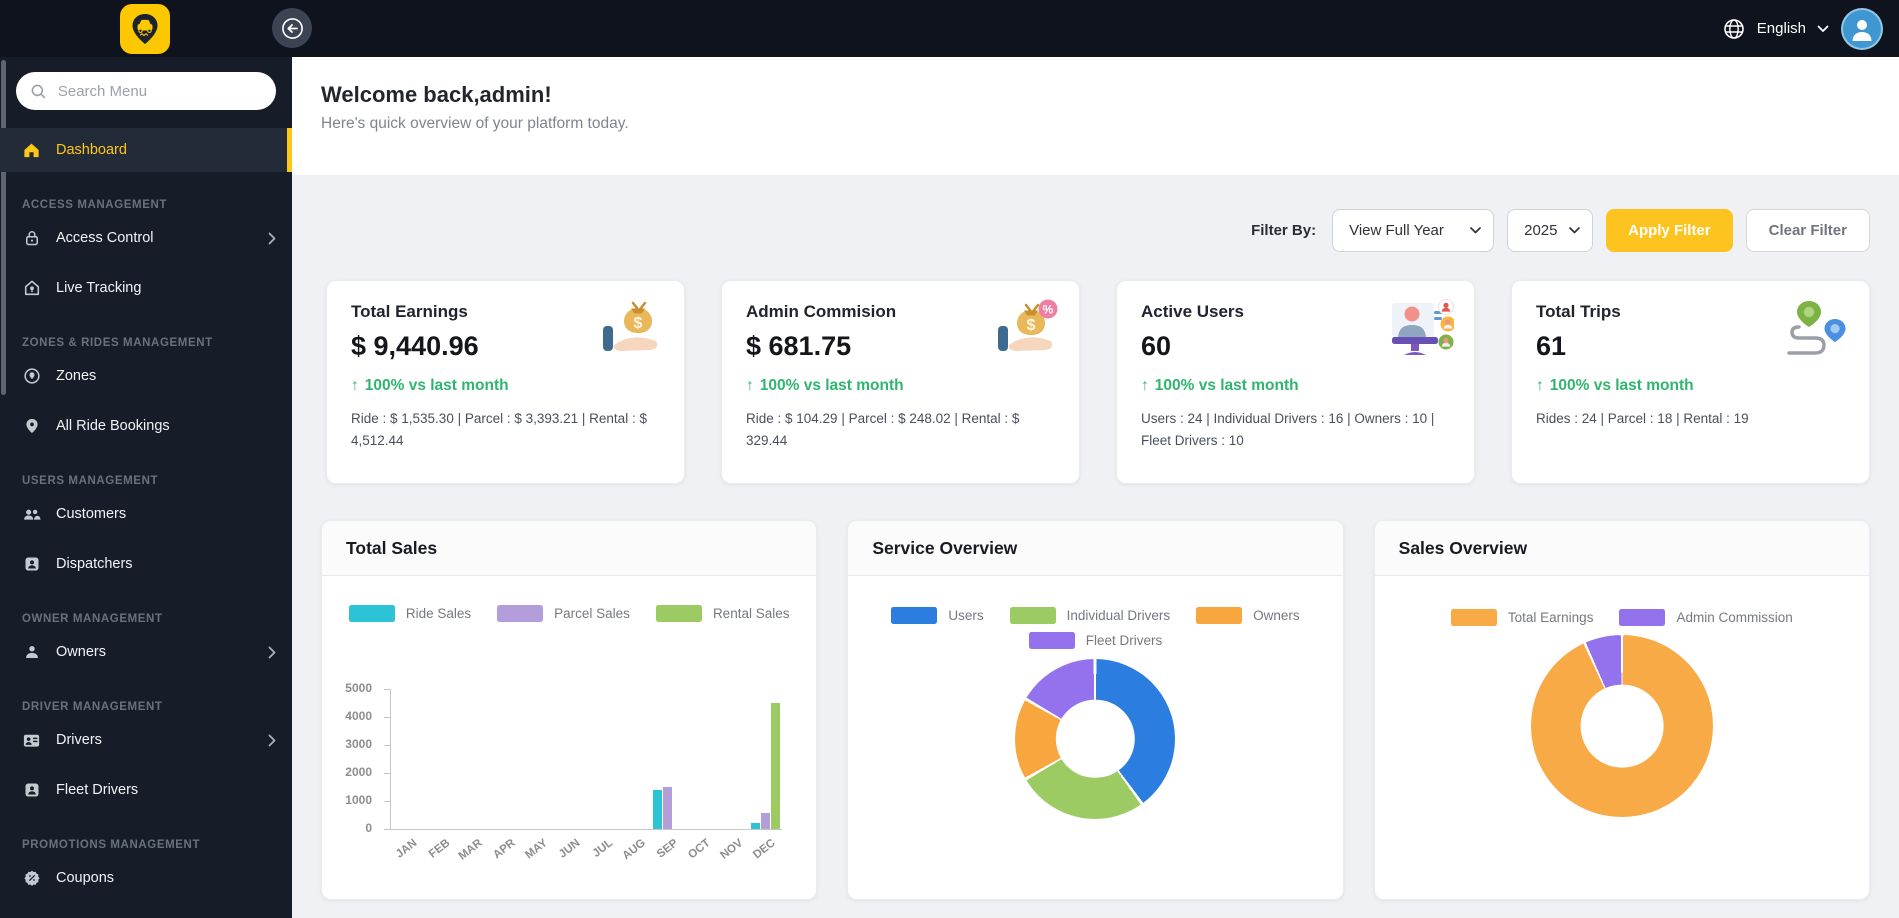  What do you see at coordinates (31, 740) in the screenshot?
I see `drivers-idcard-icon` at bounding box center [31, 740].